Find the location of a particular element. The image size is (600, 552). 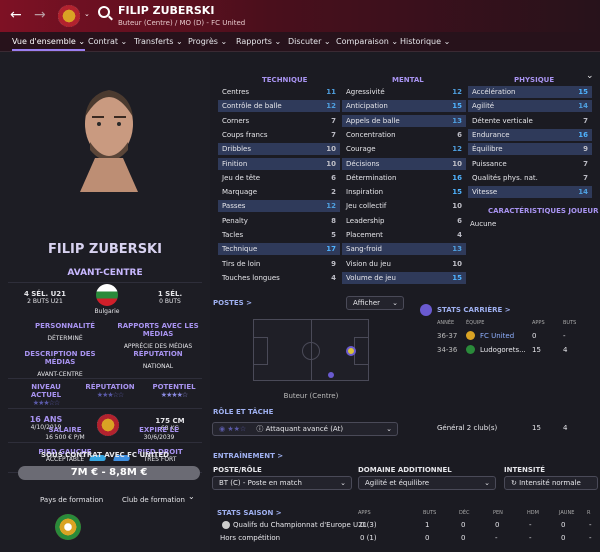

attribute-row-physique: Qualités phys. nat. 7 is located at coordinates (530, 178).